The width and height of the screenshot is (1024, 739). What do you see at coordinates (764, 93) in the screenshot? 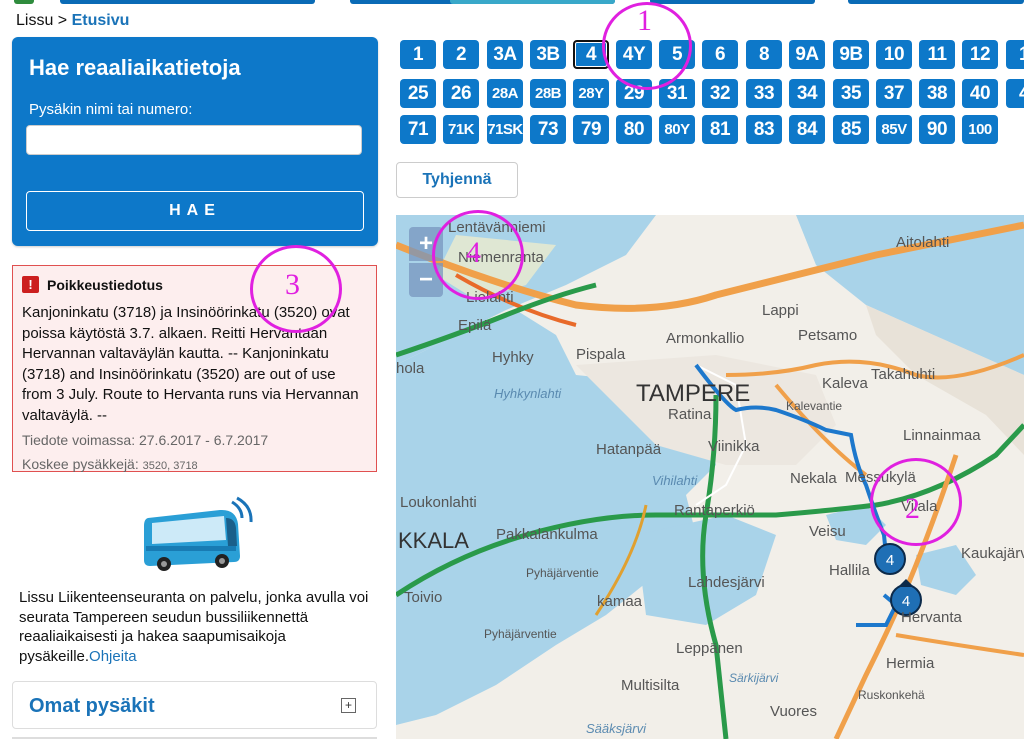
I see `route-button-33: 33` at bounding box center [764, 93].